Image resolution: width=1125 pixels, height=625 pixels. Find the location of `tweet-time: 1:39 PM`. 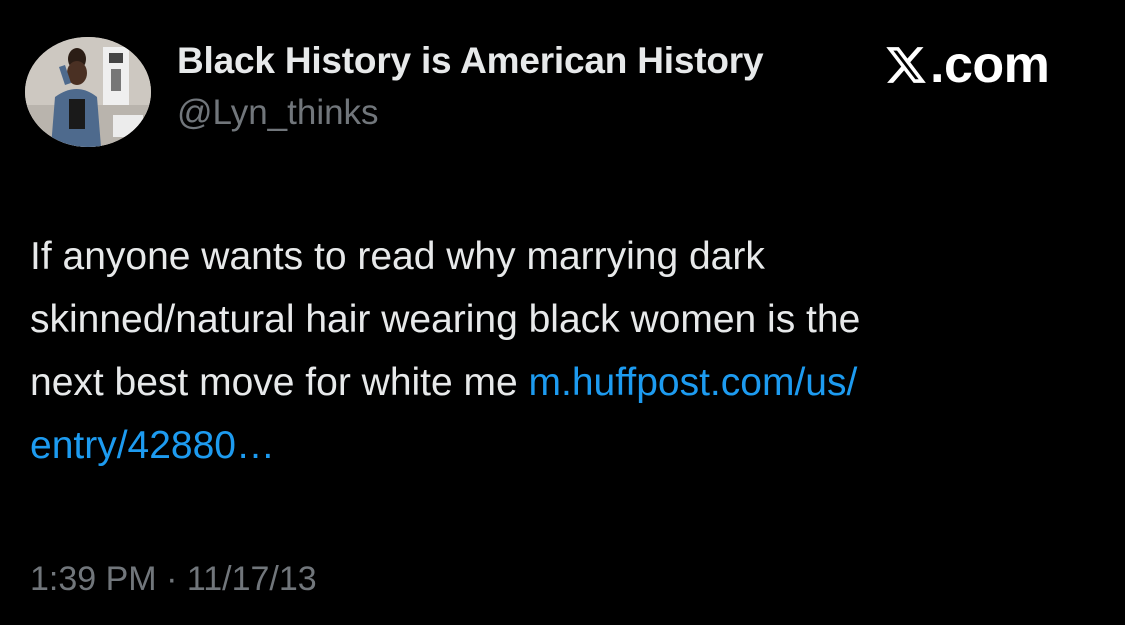

tweet-time: 1:39 PM is located at coordinates (93, 579).